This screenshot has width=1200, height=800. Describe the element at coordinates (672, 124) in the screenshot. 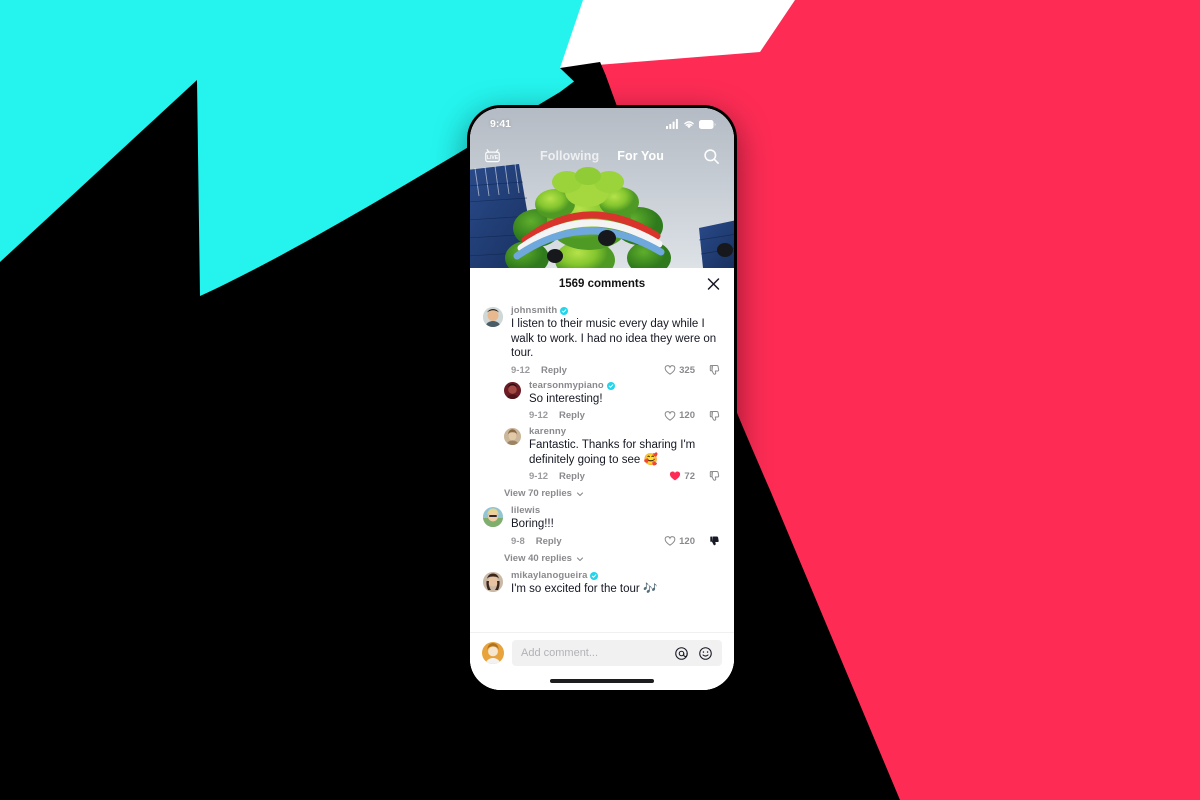

I see `cellular-signal-icon` at that location.